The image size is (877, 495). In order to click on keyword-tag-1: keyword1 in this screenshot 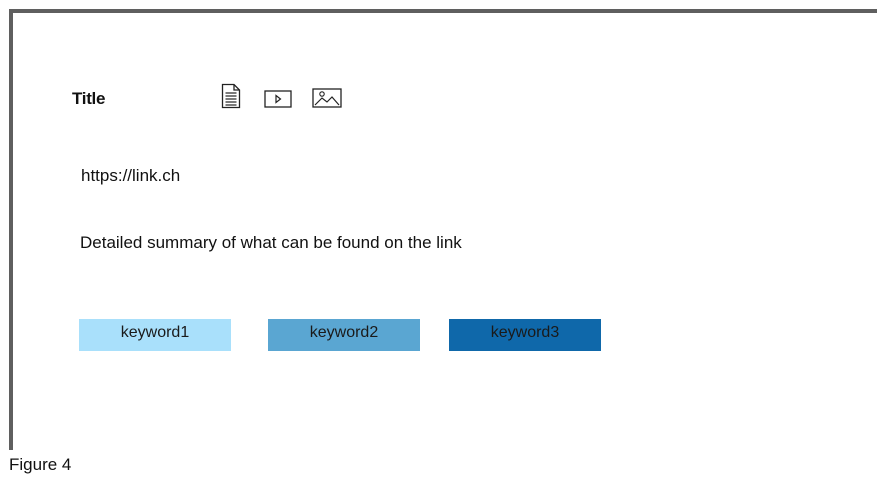, I will do `click(155, 335)`.